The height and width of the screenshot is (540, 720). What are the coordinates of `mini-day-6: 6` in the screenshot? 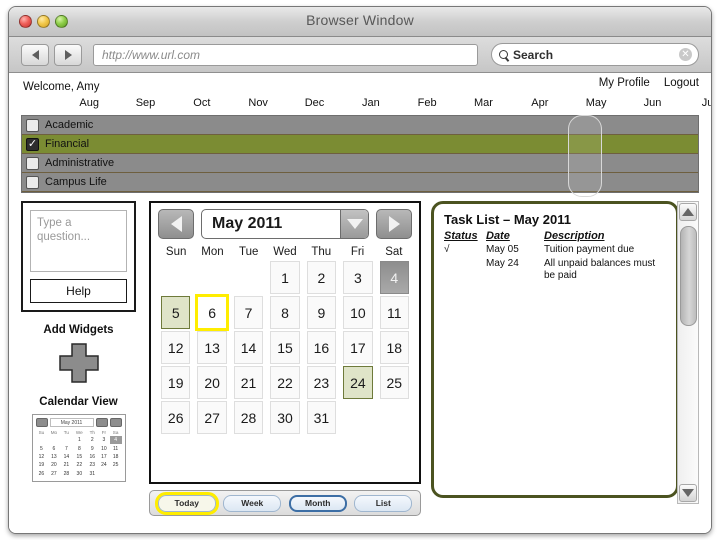 It's located at (53, 448).